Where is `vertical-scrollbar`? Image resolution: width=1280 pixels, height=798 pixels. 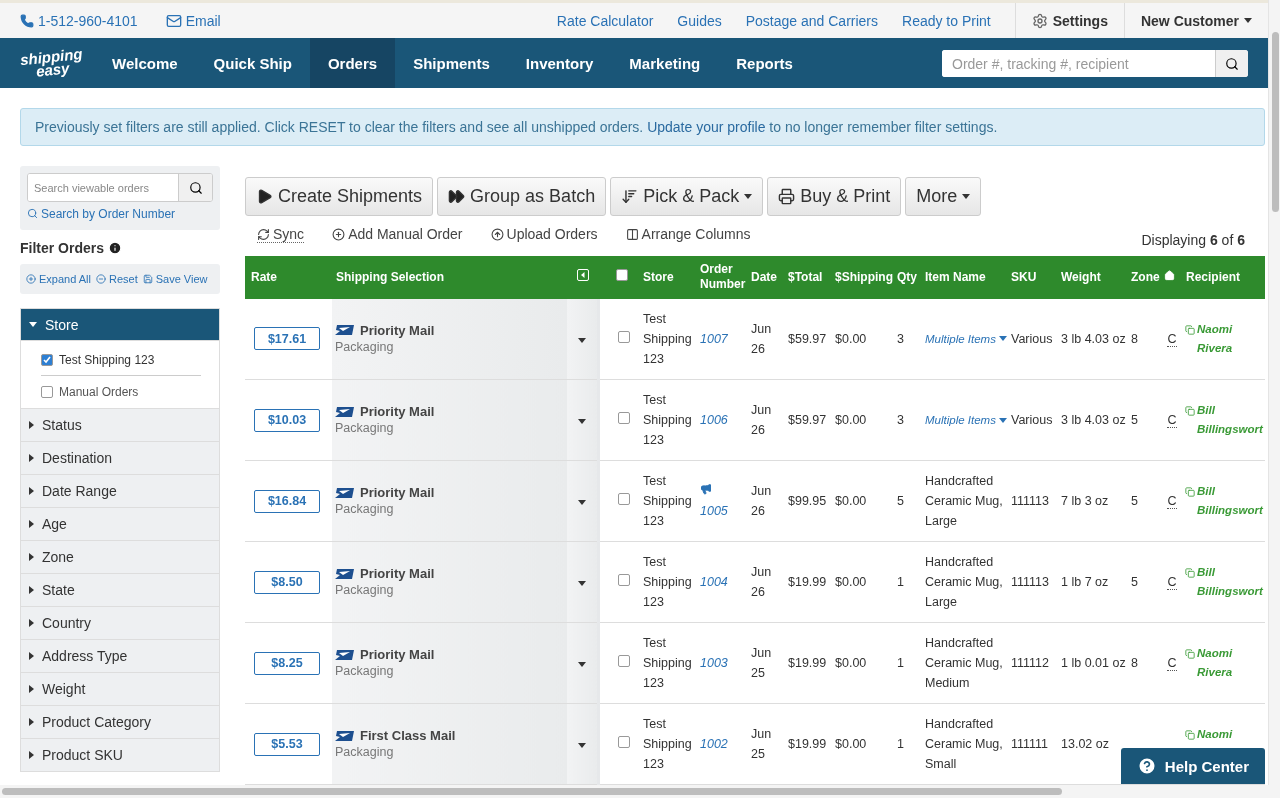
vertical-scrollbar is located at coordinates (1274, 392).